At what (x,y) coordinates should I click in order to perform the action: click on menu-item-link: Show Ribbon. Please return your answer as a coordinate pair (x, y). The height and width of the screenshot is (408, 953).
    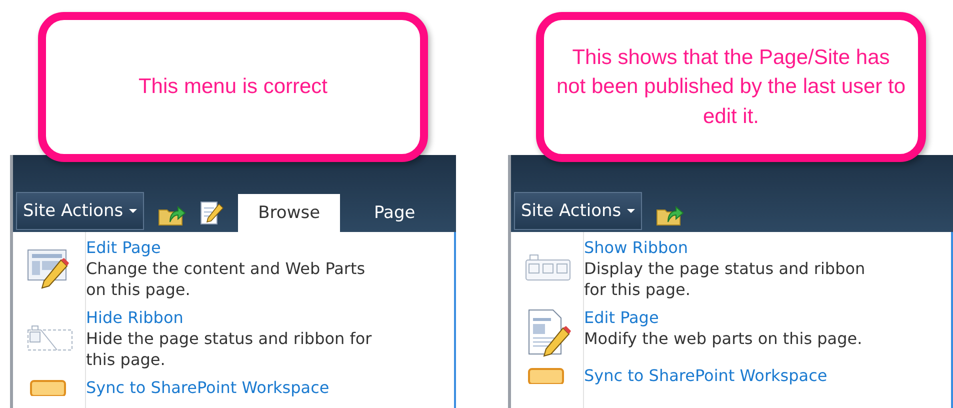
    Looking at the image, I should click on (734, 248).